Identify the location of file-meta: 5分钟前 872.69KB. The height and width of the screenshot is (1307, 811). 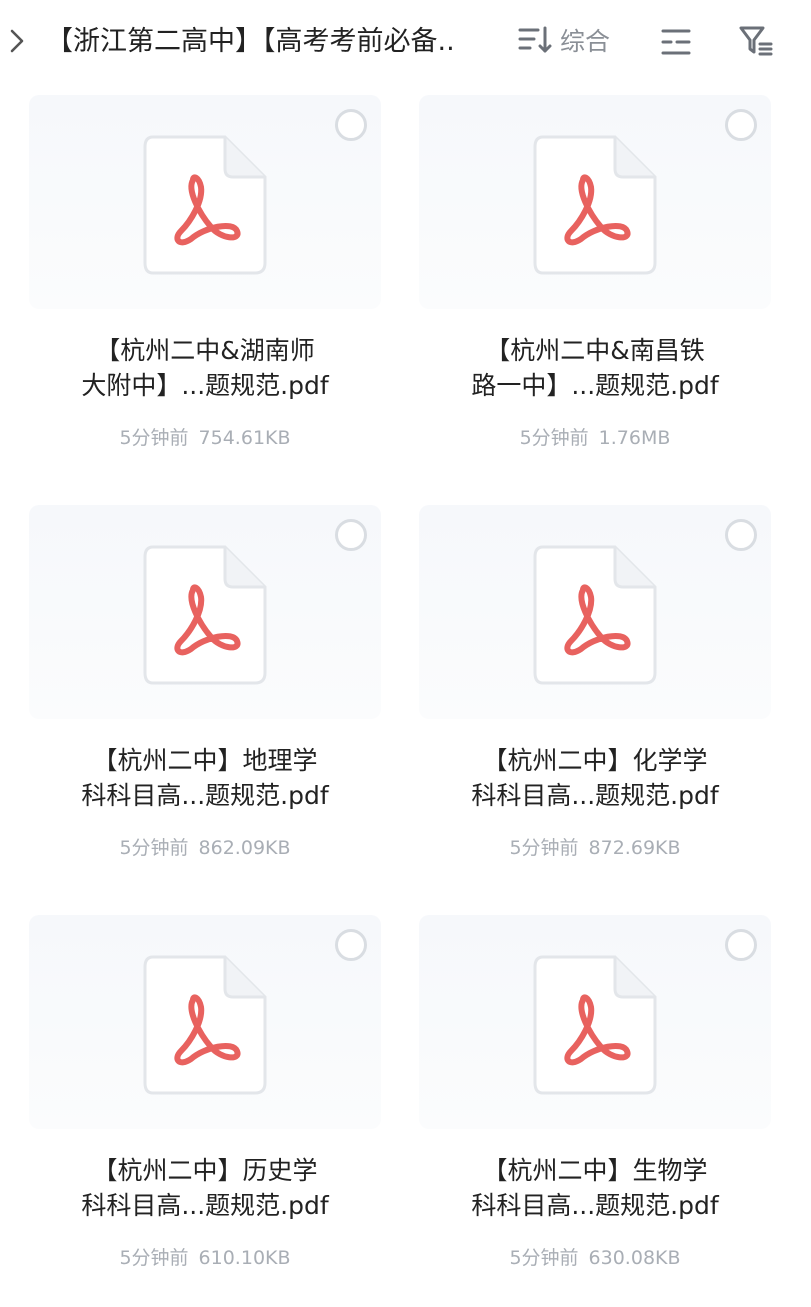
(595, 848).